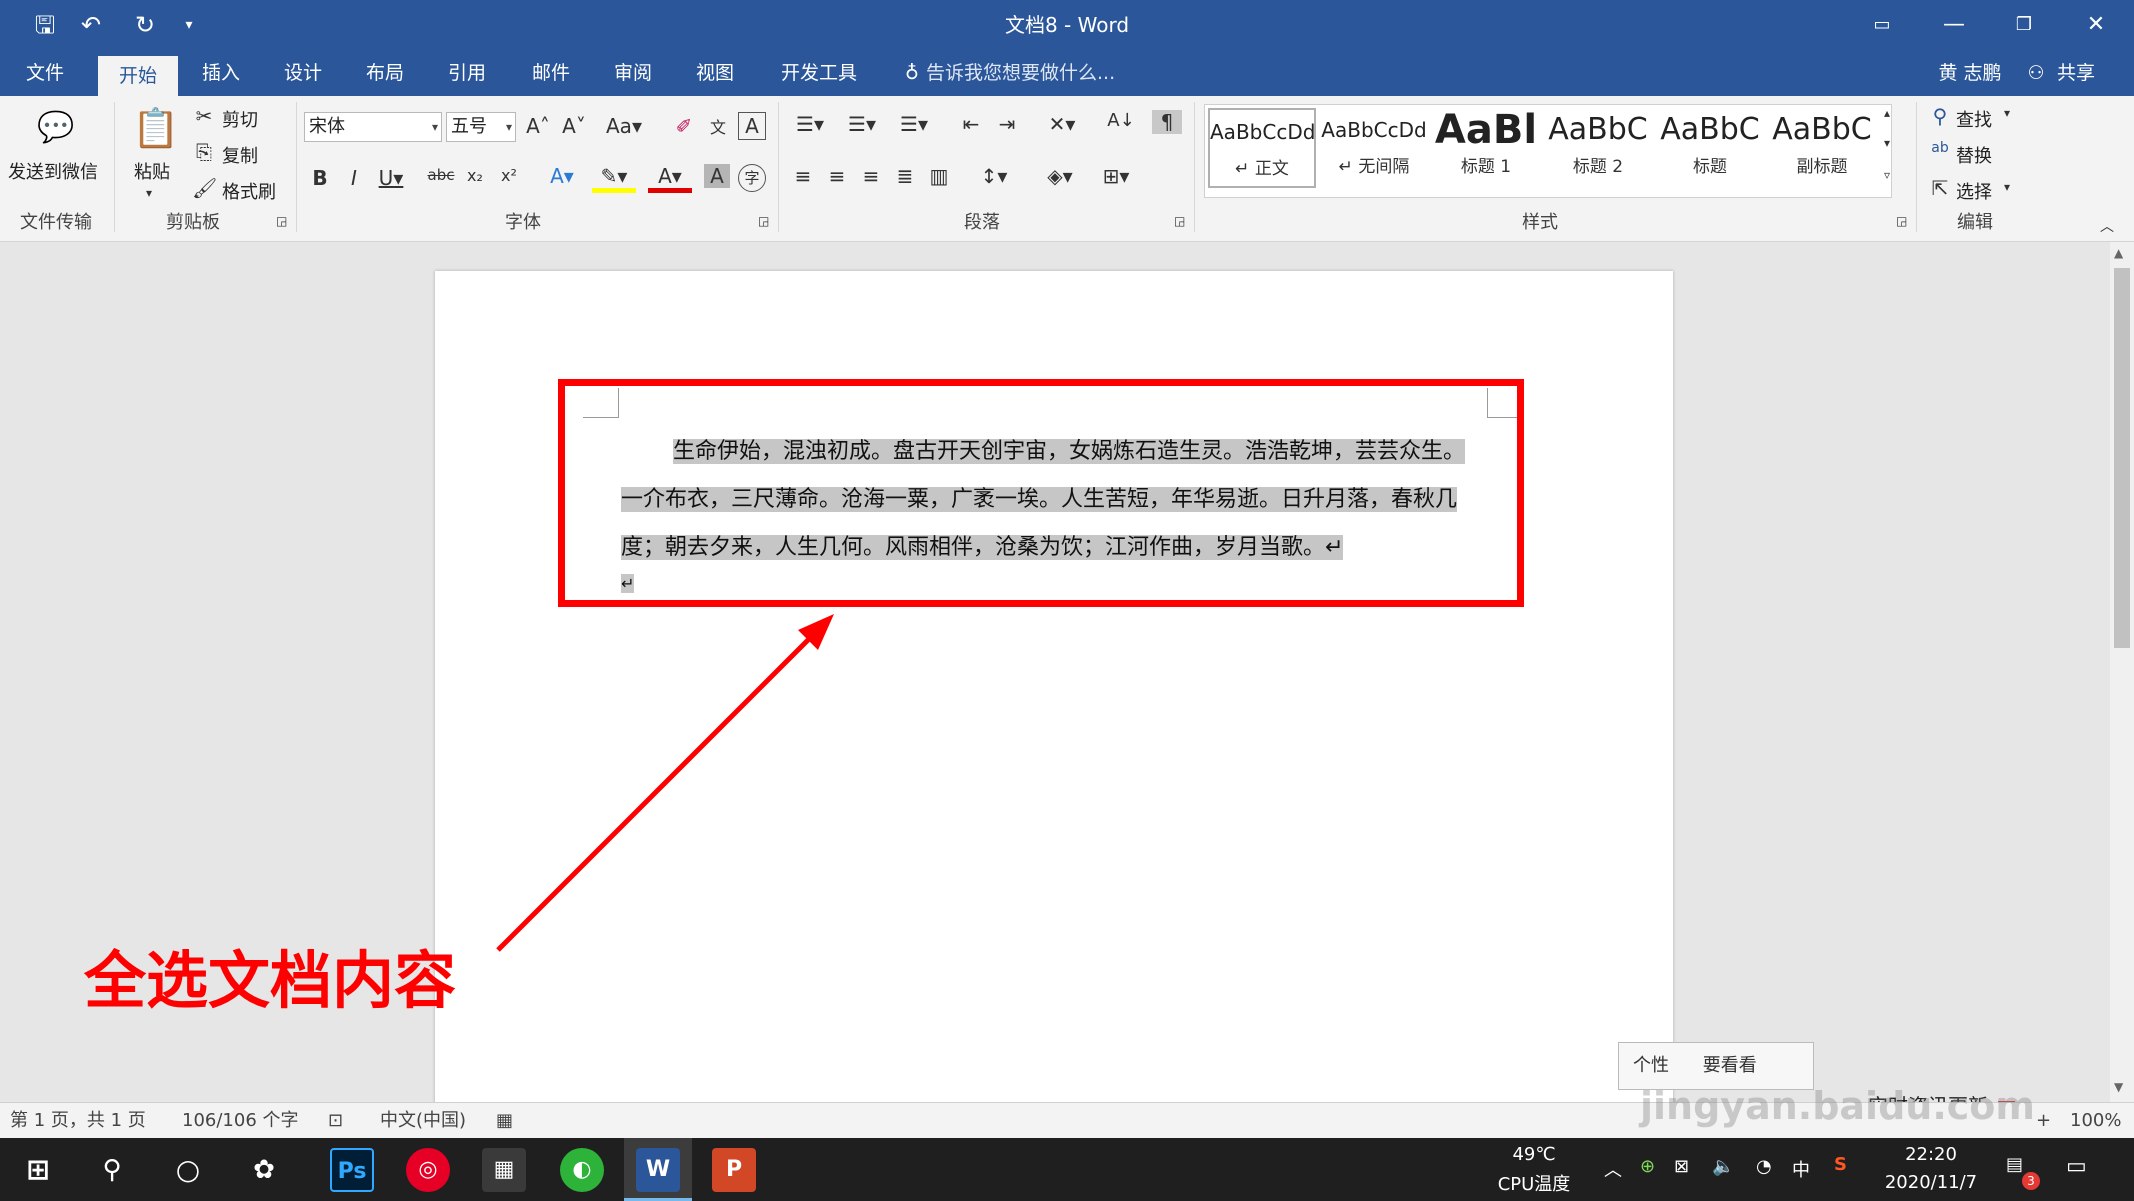 This screenshot has height=1201, width=2134. What do you see at coordinates (2118, 1087) in the screenshot?
I see `scroll-down-icon: ▼` at bounding box center [2118, 1087].